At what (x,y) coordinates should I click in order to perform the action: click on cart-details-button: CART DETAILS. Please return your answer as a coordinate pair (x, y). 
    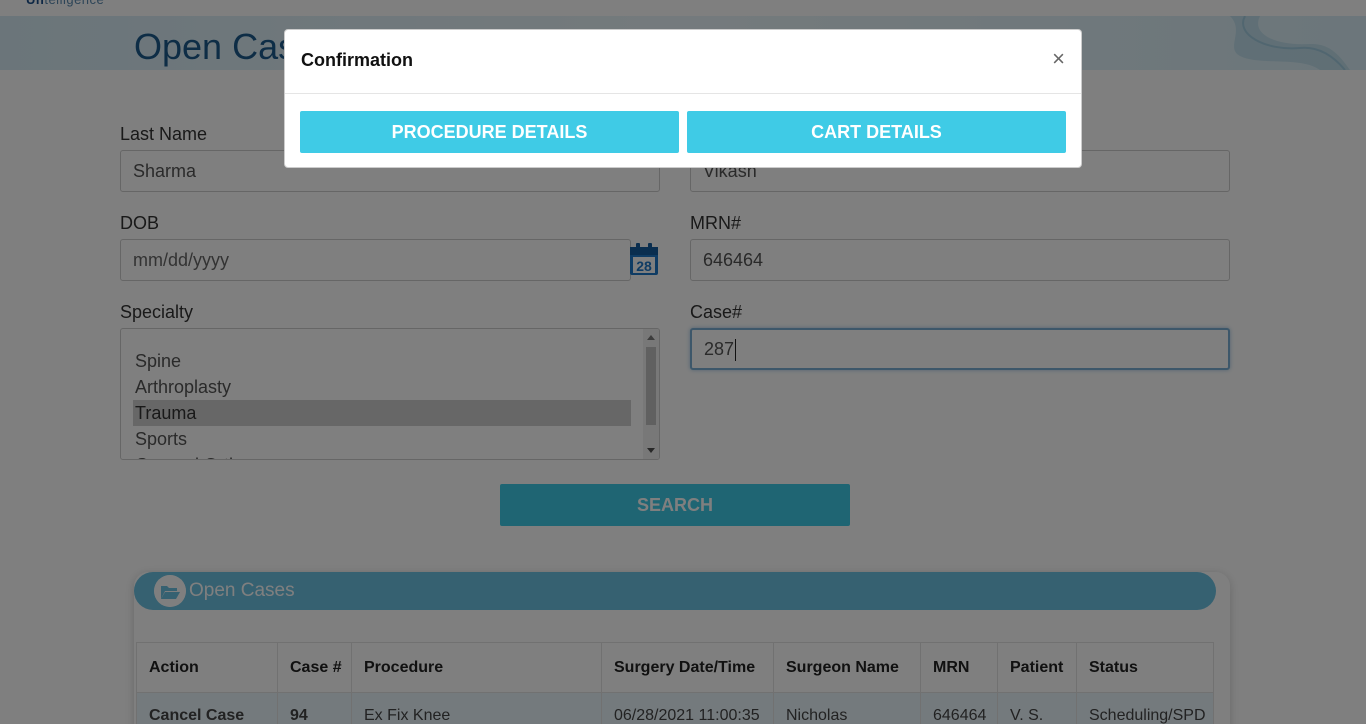
    Looking at the image, I should click on (876, 132).